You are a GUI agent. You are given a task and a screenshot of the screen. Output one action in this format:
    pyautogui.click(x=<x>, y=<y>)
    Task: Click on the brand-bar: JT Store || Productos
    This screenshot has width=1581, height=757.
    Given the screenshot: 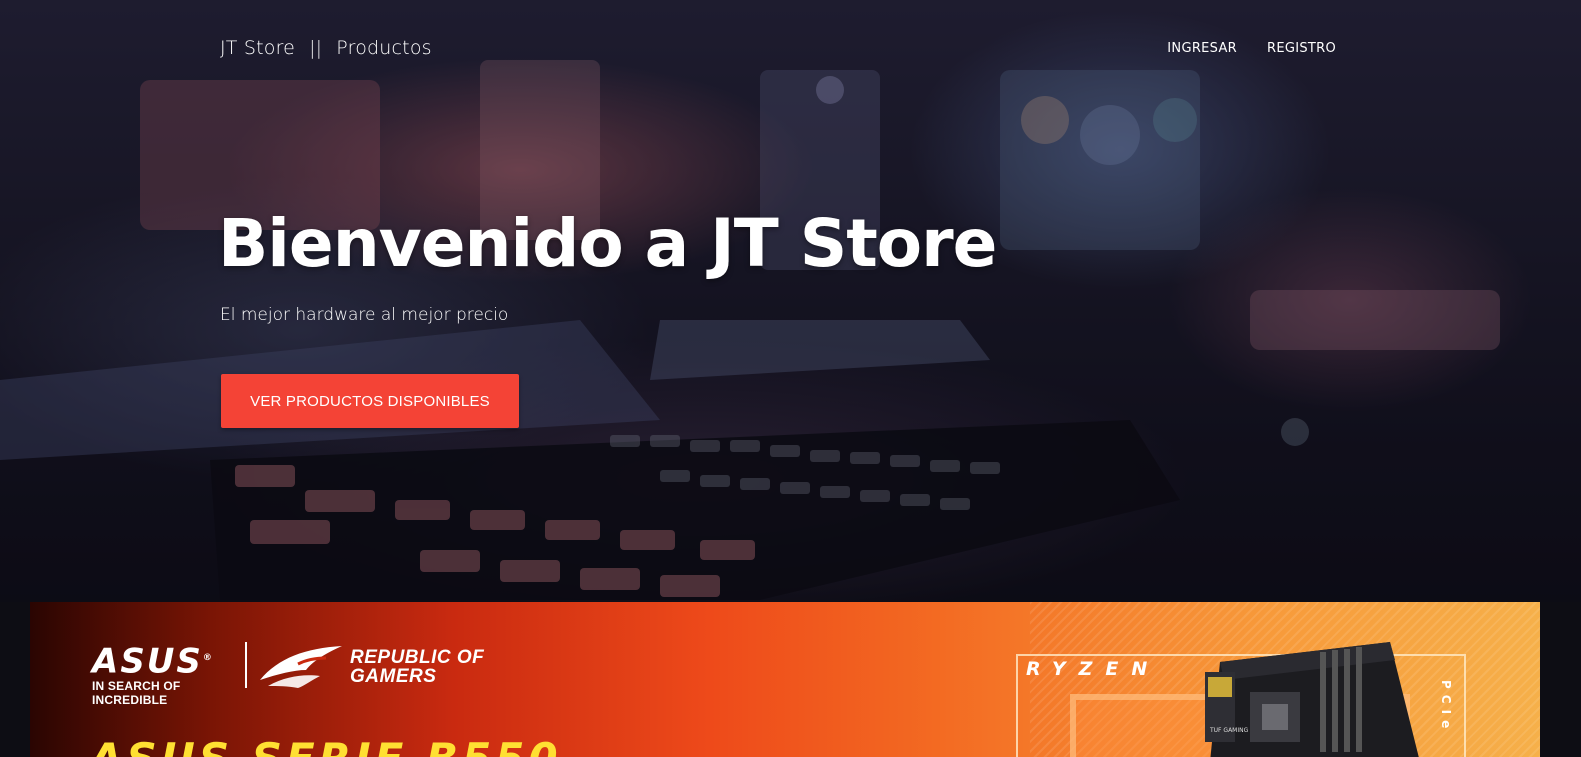 What is the action you would take?
    pyautogui.click(x=326, y=48)
    